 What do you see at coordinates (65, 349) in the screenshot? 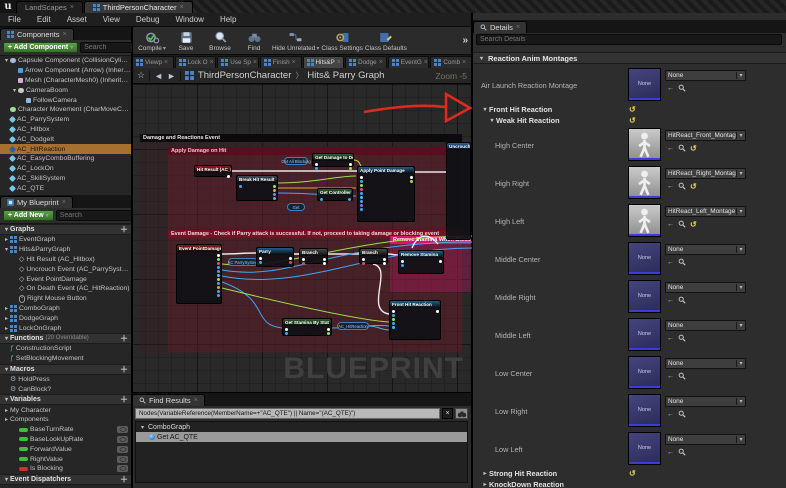
I see `my-blueprint-item: ƒ ConstructionScript` at bounding box center [65, 349].